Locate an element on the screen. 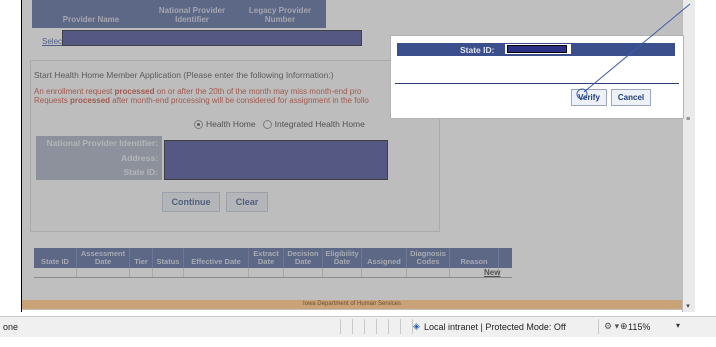 This screenshot has width=716, height=347. status-text: one is located at coordinates (11, 327).